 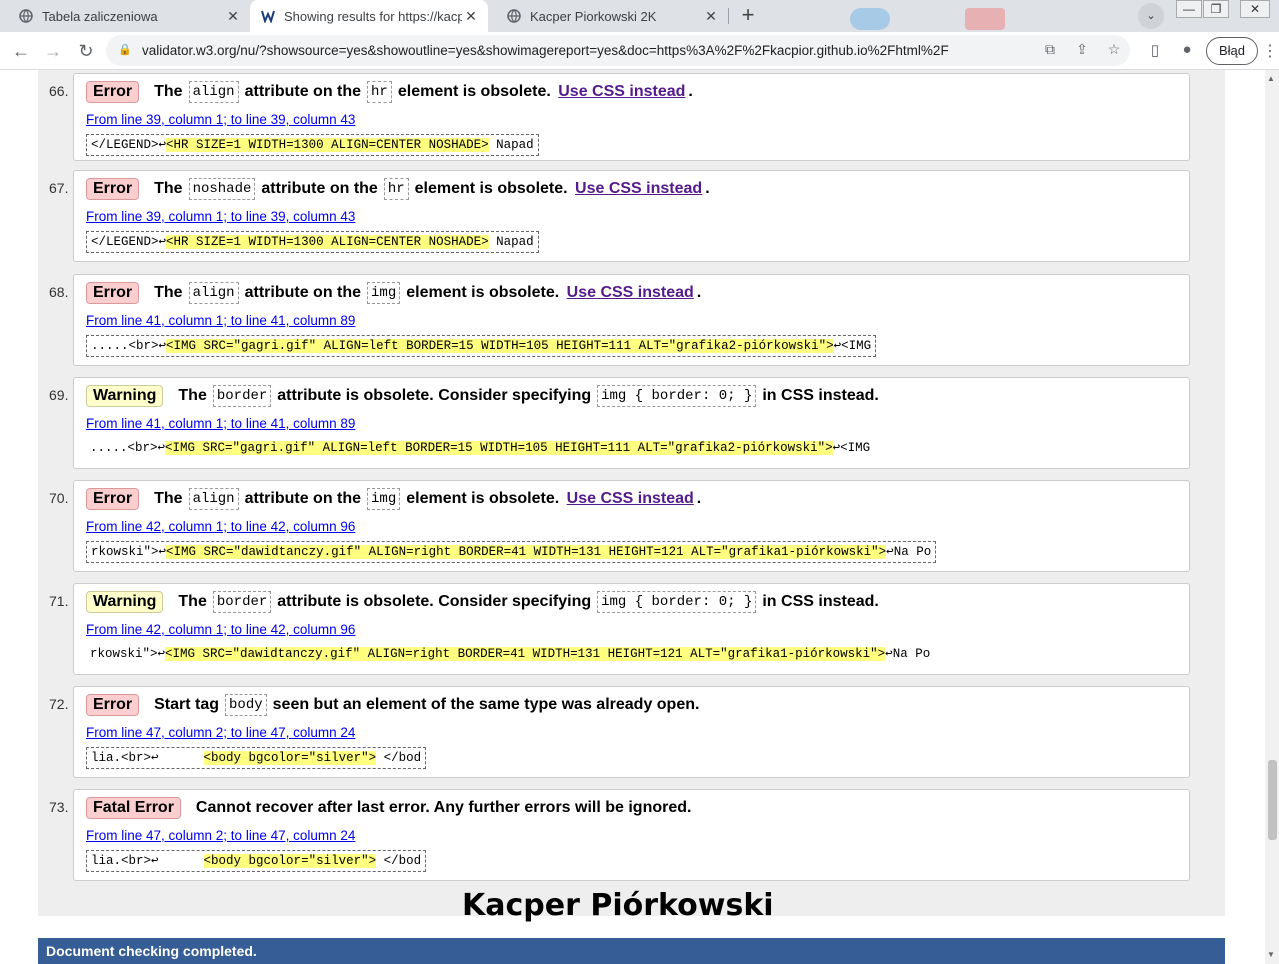 I want to click on code-fragment: align, so click(x=213, y=92).